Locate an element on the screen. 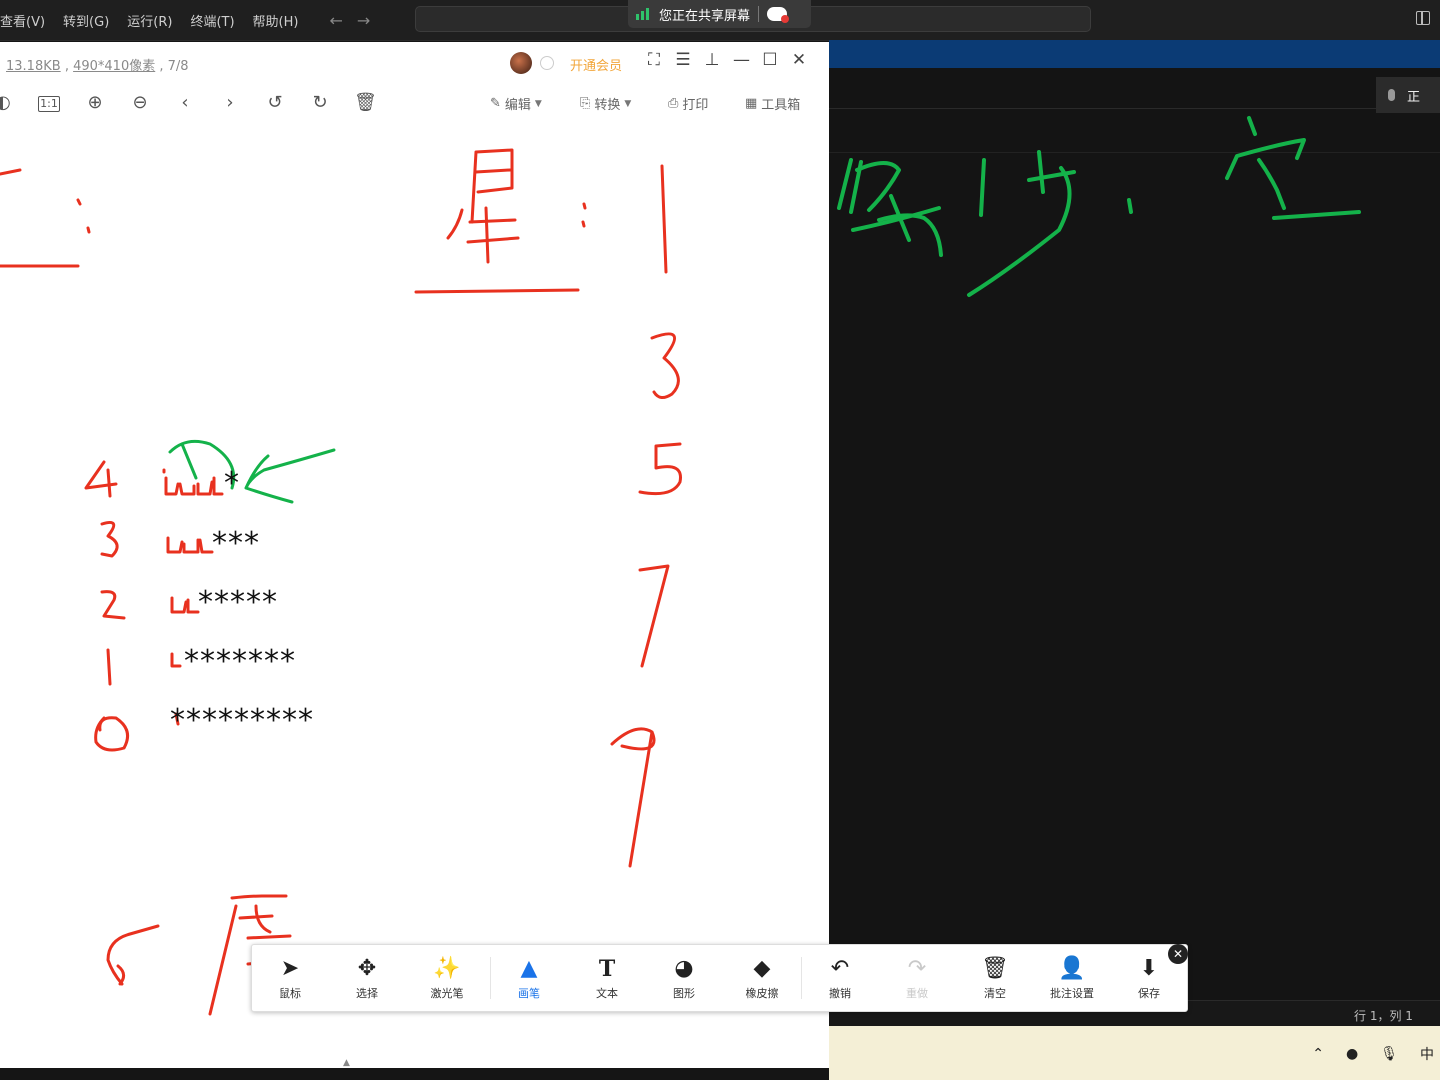 The height and width of the screenshot is (1080, 1440). tray-microphone-icon: 🎙 is located at coordinates (1389, 1054).